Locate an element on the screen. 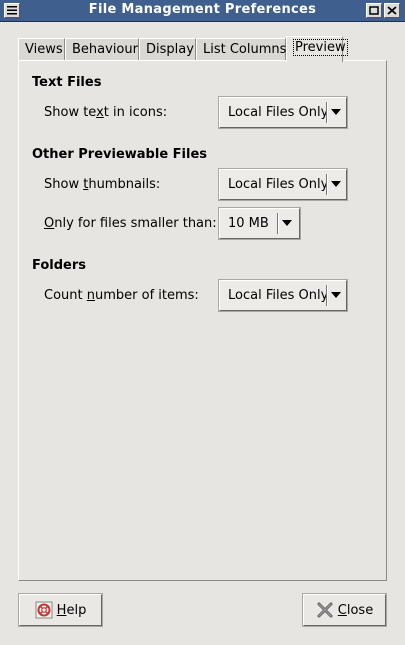  tab-label: Views is located at coordinates (44, 49).